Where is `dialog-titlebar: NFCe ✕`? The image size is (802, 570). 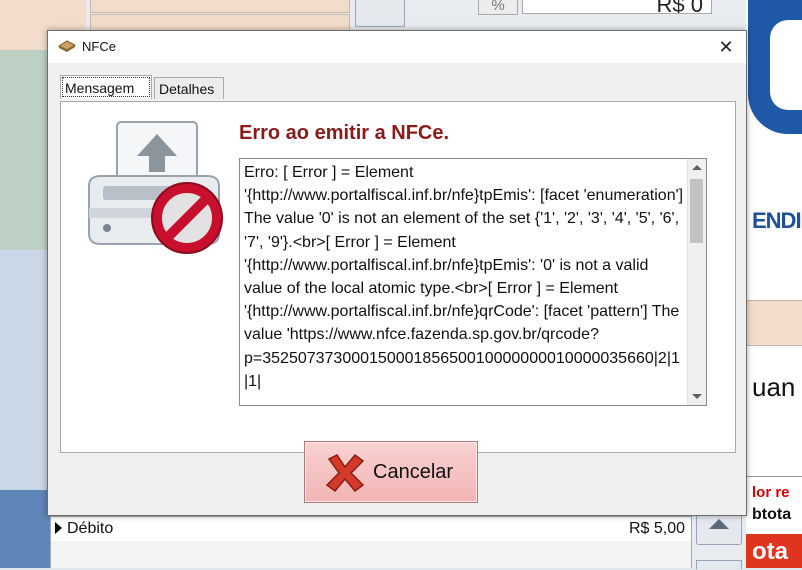
dialog-titlebar: NFCe ✕ is located at coordinates (397, 47).